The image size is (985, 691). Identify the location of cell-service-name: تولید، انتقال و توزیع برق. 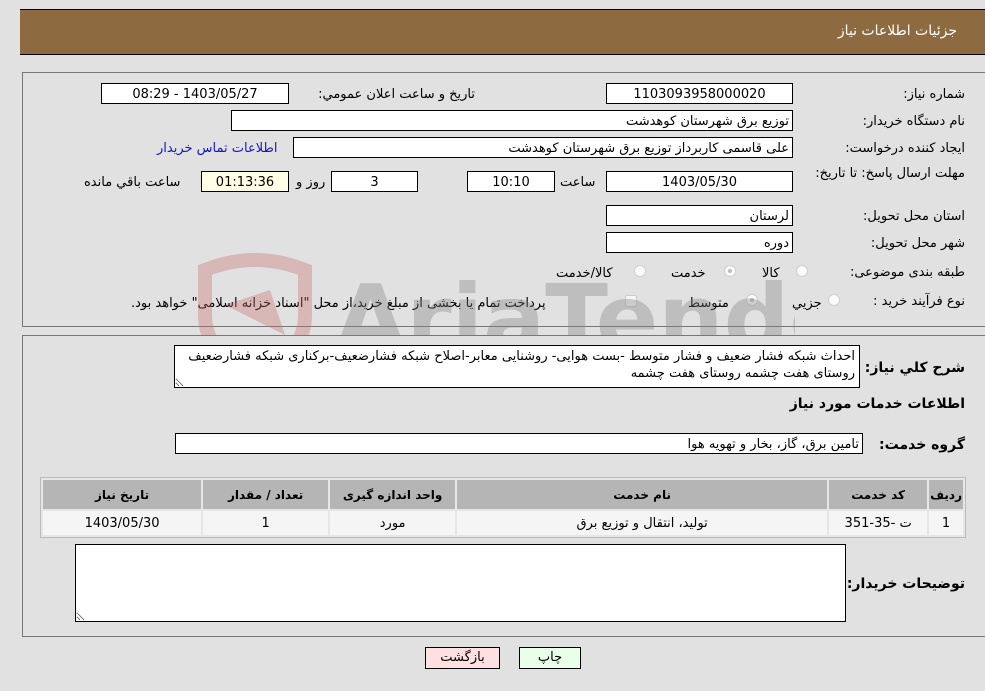
(642, 523).